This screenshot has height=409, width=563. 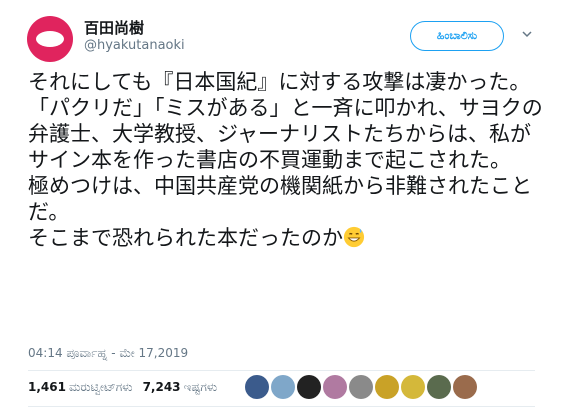 What do you see at coordinates (114, 27) in the screenshot?
I see `display-name: 百田尚樹` at bounding box center [114, 27].